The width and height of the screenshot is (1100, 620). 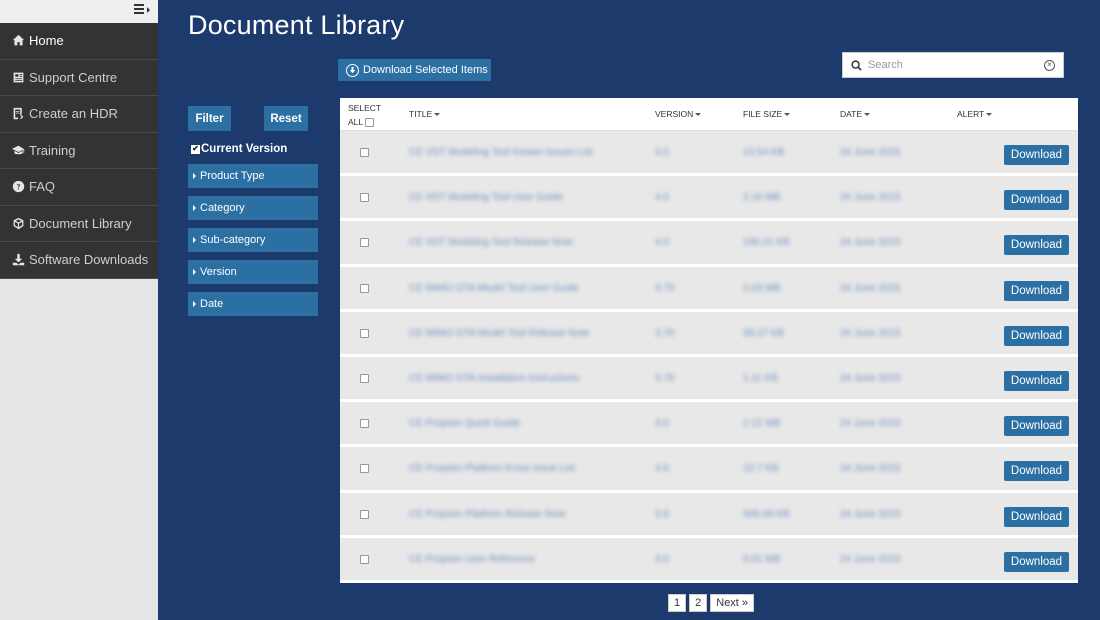 What do you see at coordinates (678, 114) in the screenshot?
I see `column-header-version: VERSION` at bounding box center [678, 114].